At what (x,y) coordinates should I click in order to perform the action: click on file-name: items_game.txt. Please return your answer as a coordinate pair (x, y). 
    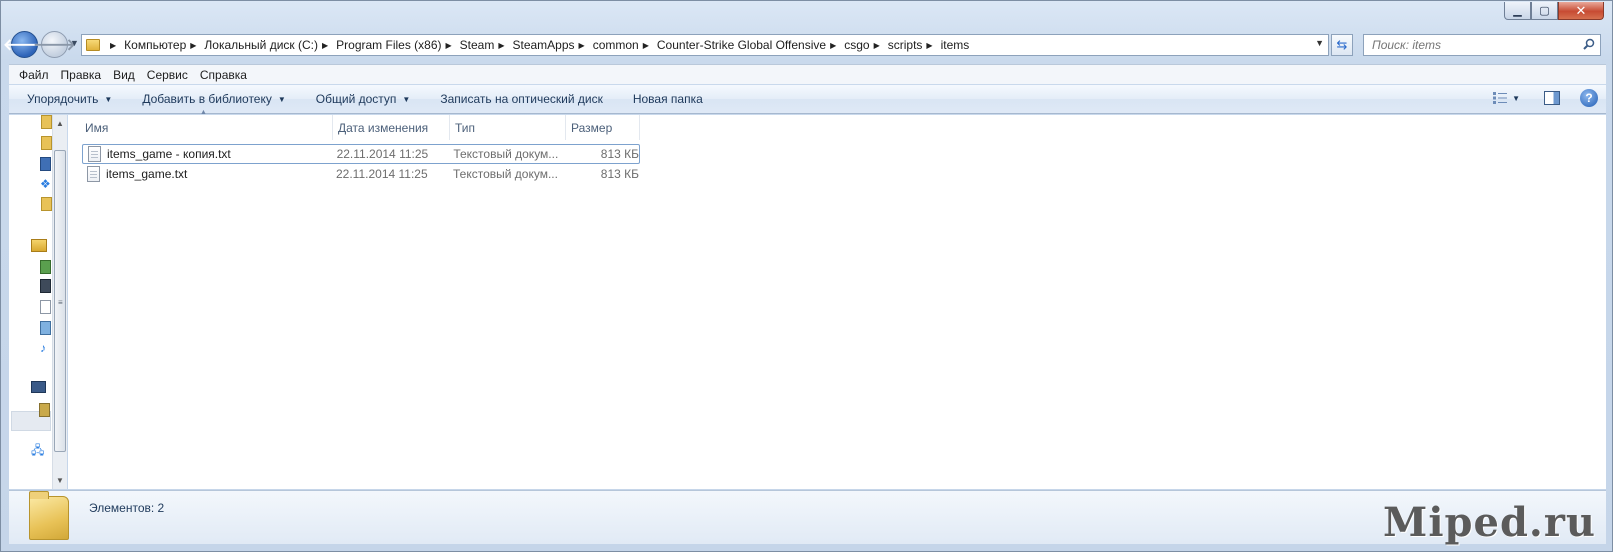
    Looking at the image, I should click on (147, 174).